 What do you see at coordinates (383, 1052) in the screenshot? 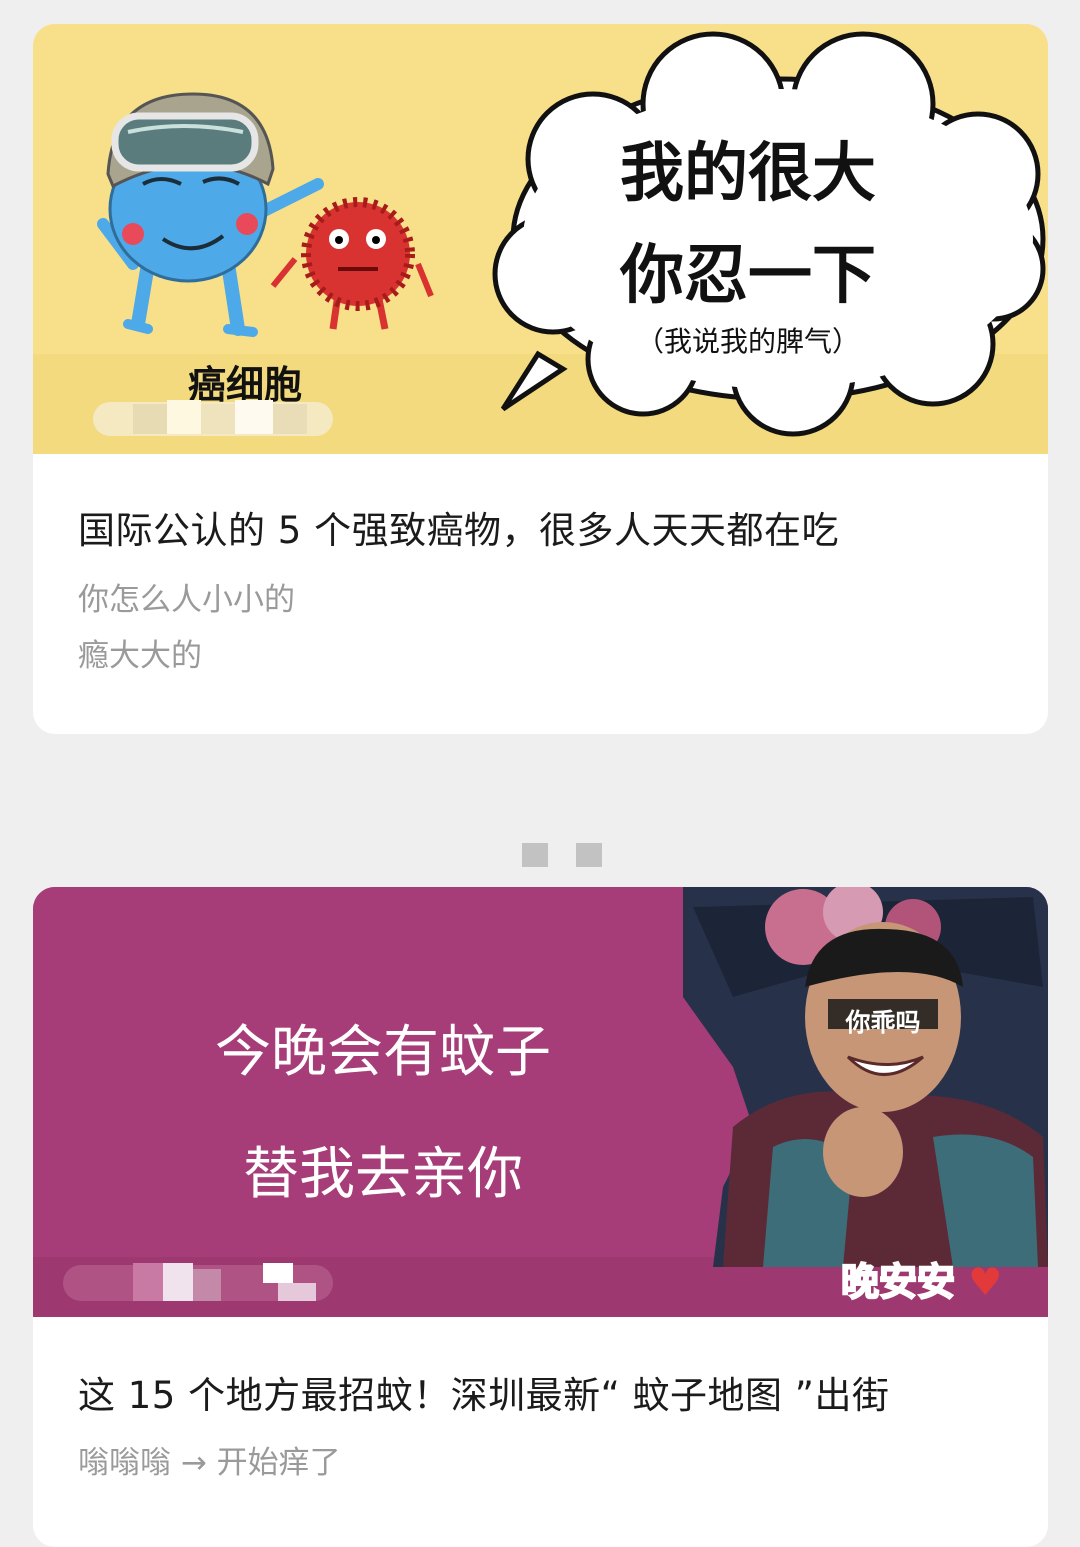
I see `cover-line-1: 今晚会有蚊子` at bounding box center [383, 1052].